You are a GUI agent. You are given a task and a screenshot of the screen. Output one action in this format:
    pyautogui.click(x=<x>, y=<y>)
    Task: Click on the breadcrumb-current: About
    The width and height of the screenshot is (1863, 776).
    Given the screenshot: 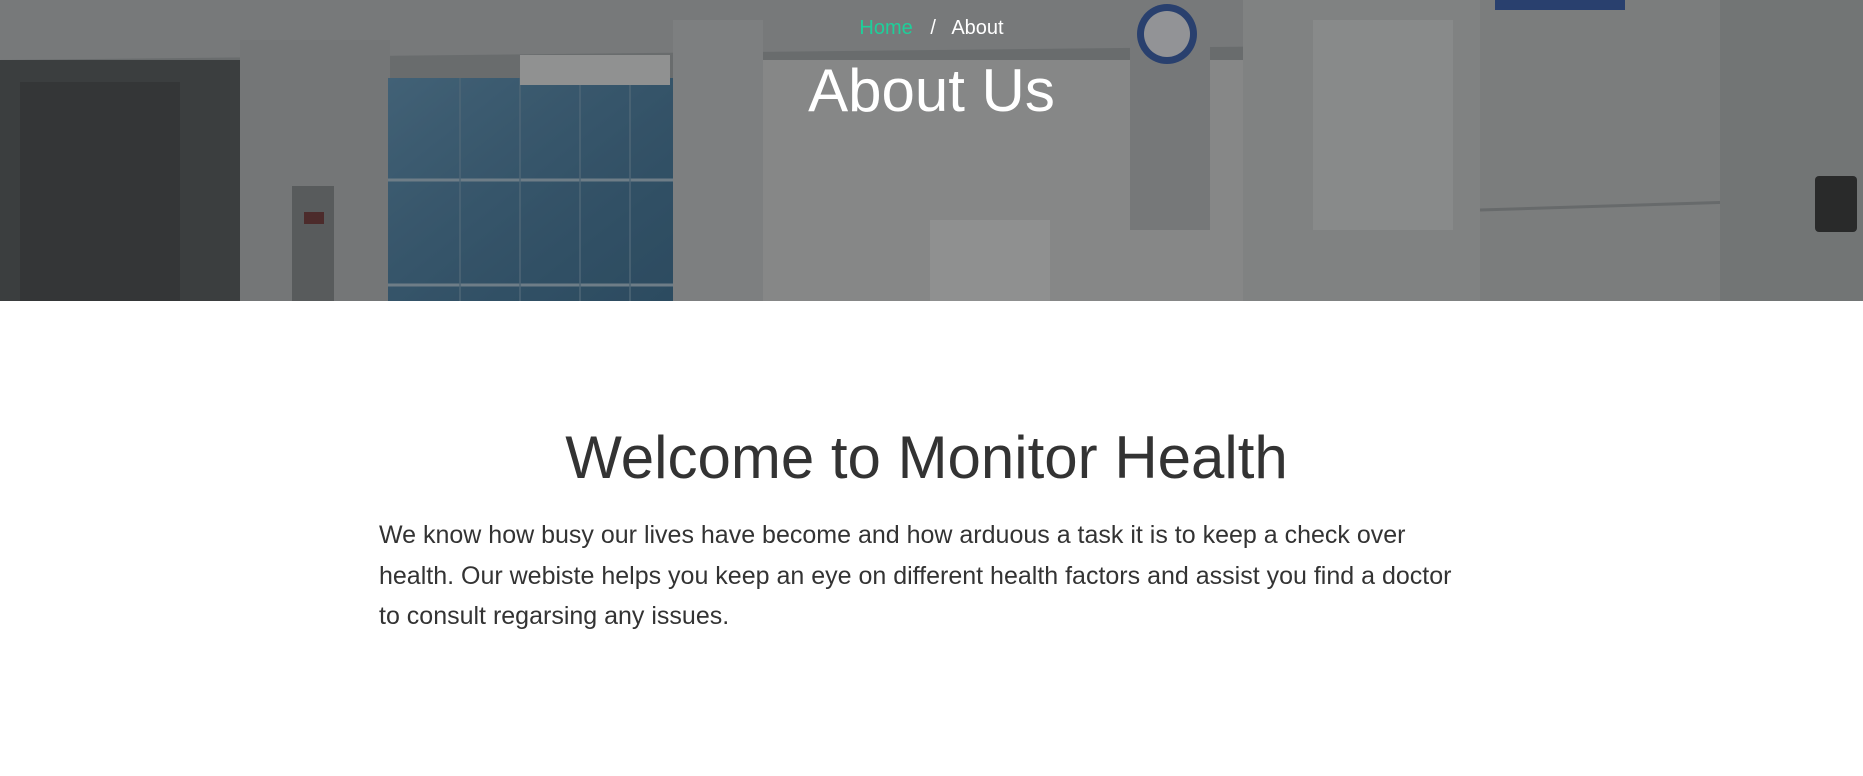 What is the action you would take?
    pyautogui.click(x=977, y=28)
    